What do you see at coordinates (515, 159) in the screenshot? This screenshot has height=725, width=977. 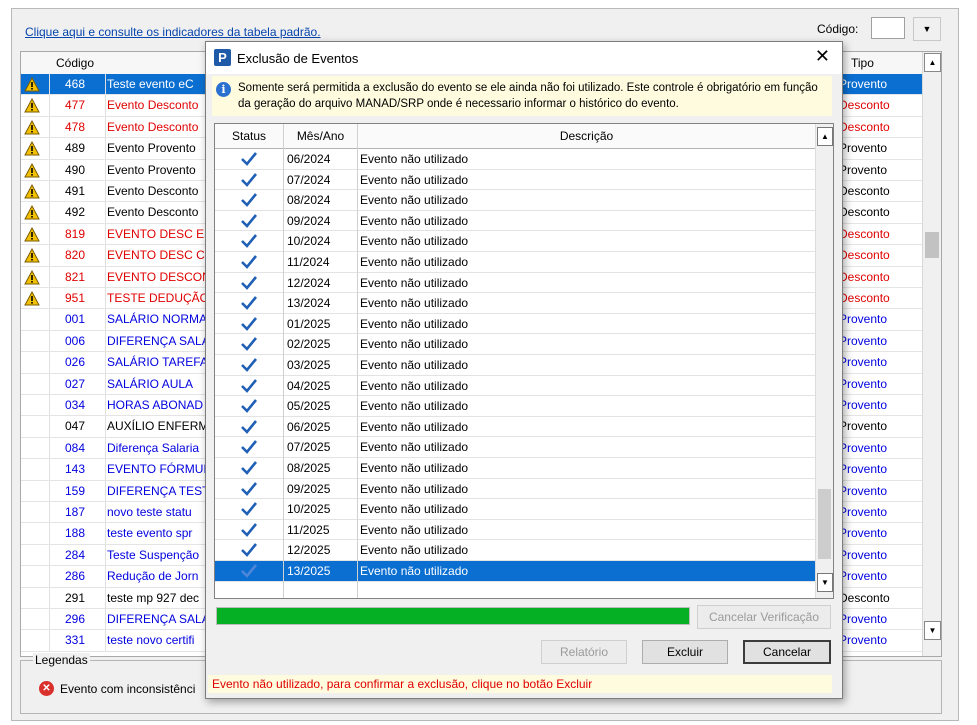 I see `grid-row: 06/2024 Evento não utilizado` at bounding box center [515, 159].